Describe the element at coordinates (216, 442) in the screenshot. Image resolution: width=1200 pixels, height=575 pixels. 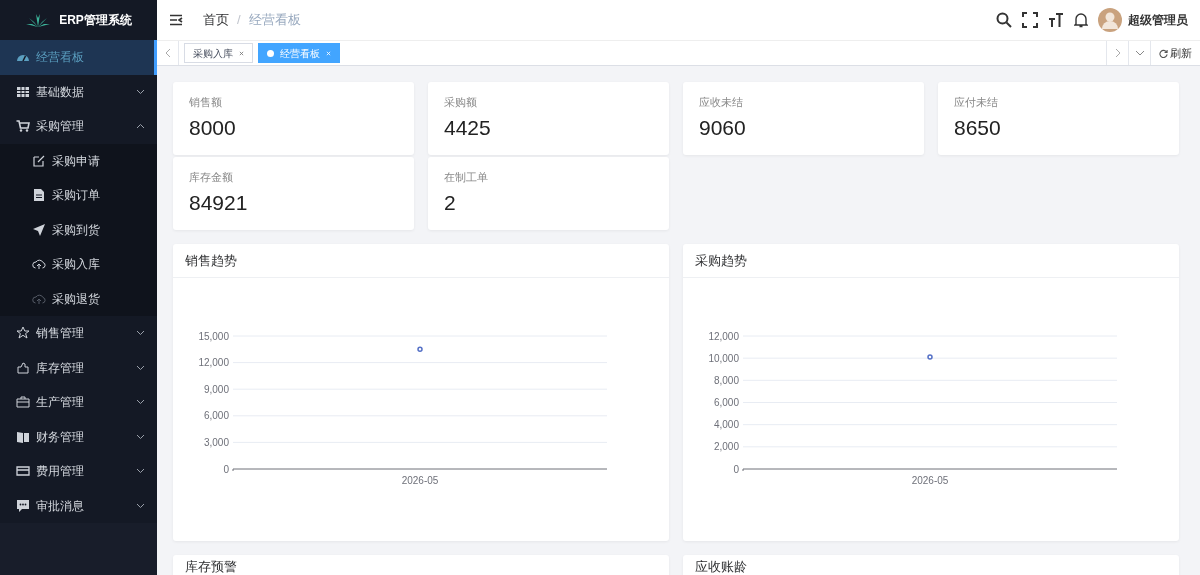
I see `axis-tick-label: 3,000` at that location.